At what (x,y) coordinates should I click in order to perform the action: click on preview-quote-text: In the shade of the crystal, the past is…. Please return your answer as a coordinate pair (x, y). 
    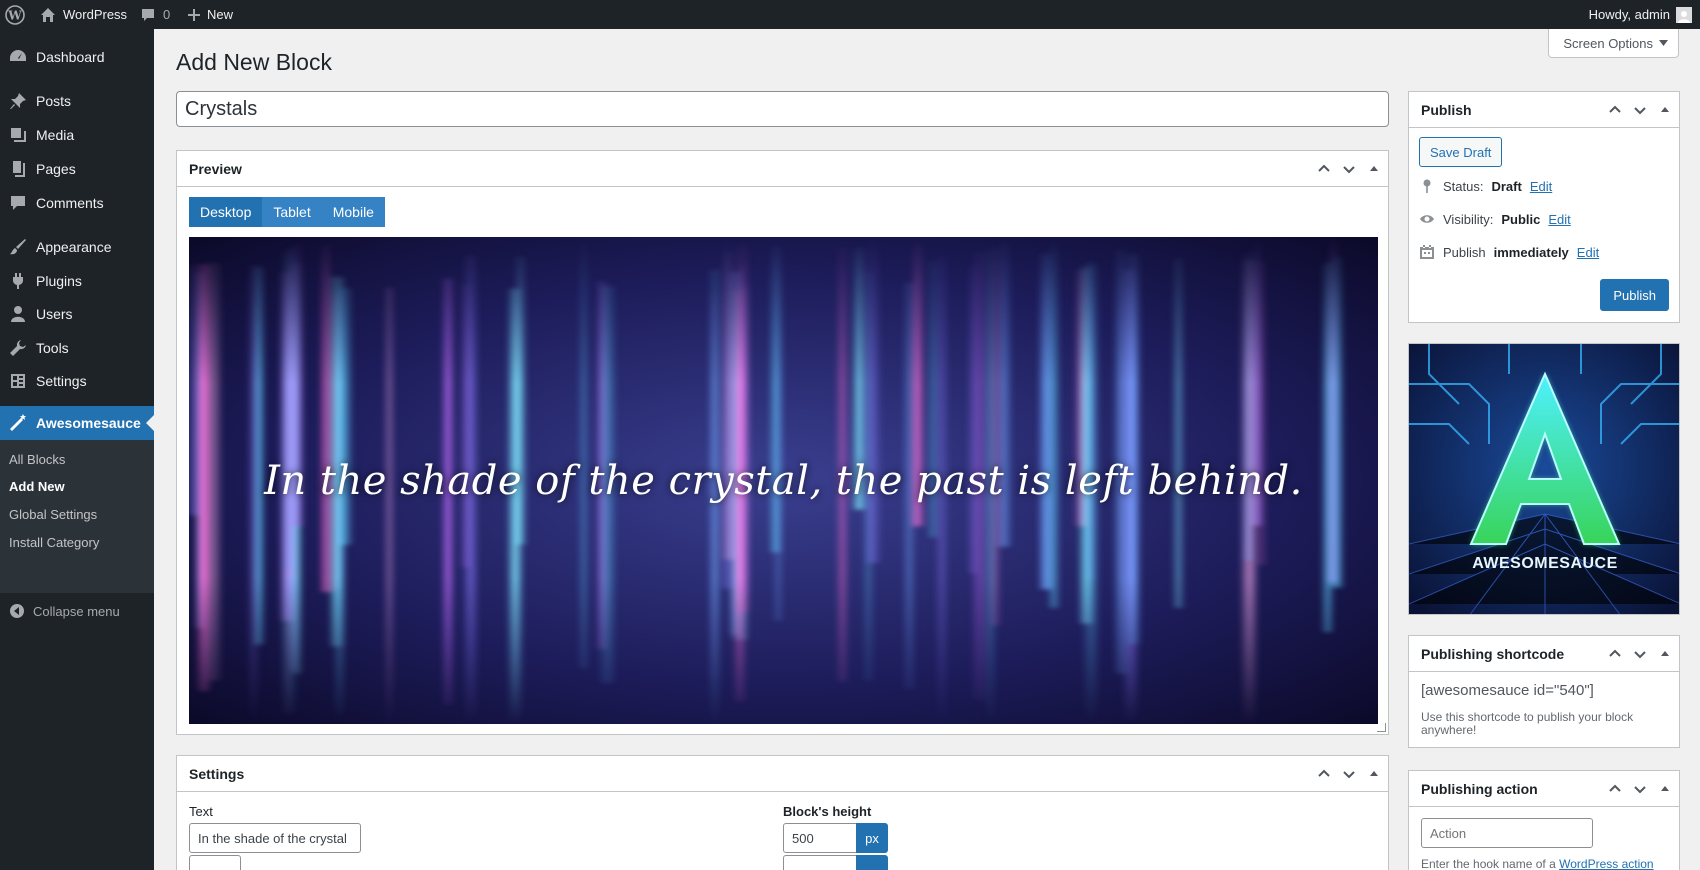
    Looking at the image, I should click on (783, 480).